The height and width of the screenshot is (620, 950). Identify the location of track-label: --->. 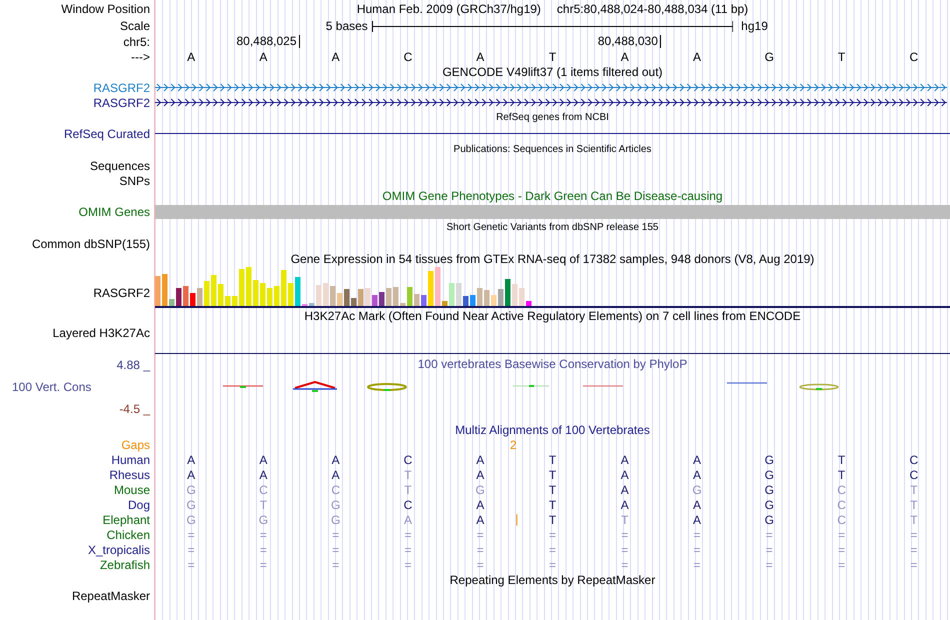
(140, 57).